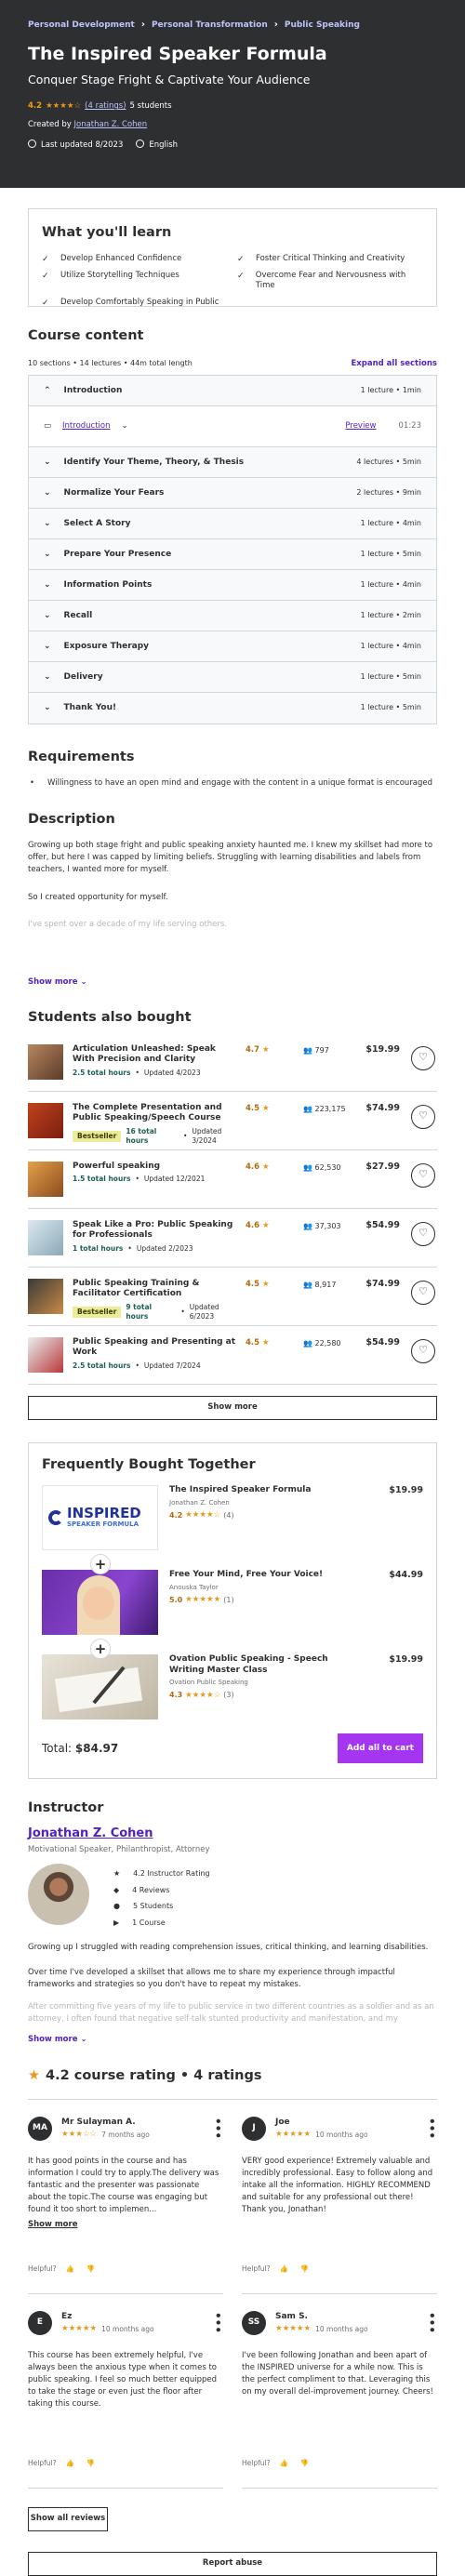 The height and width of the screenshot is (2576, 465). What do you see at coordinates (256, 2269) in the screenshot?
I see `helpful-label: Helpful?` at bounding box center [256, 2269].